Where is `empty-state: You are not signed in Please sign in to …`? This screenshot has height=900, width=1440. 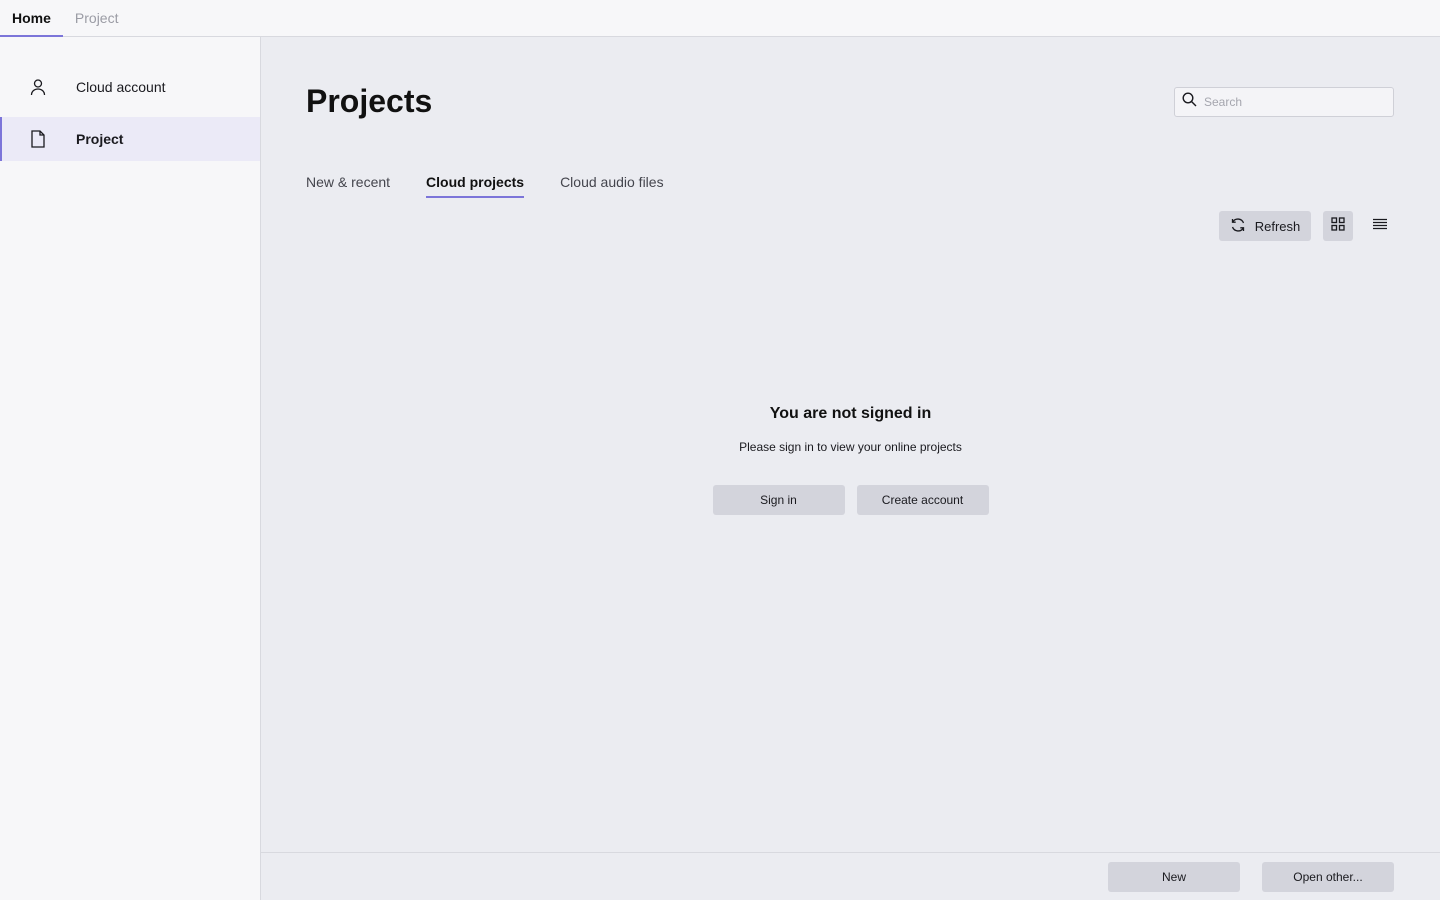
empty-state: You are not signed in Please sign in to … is located at coordinates (850, 460).